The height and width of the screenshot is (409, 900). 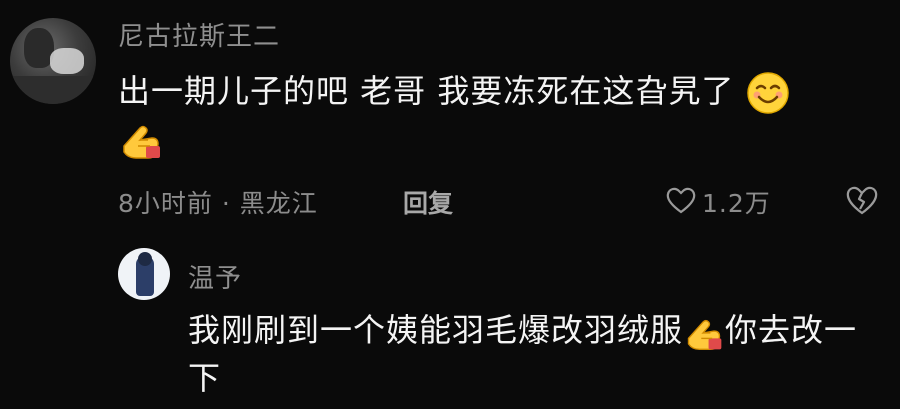 I want to click on comment-text: 出一期儿子的吧 老哥 我要冻死在这旮旯了, so click(x=426, y=91).